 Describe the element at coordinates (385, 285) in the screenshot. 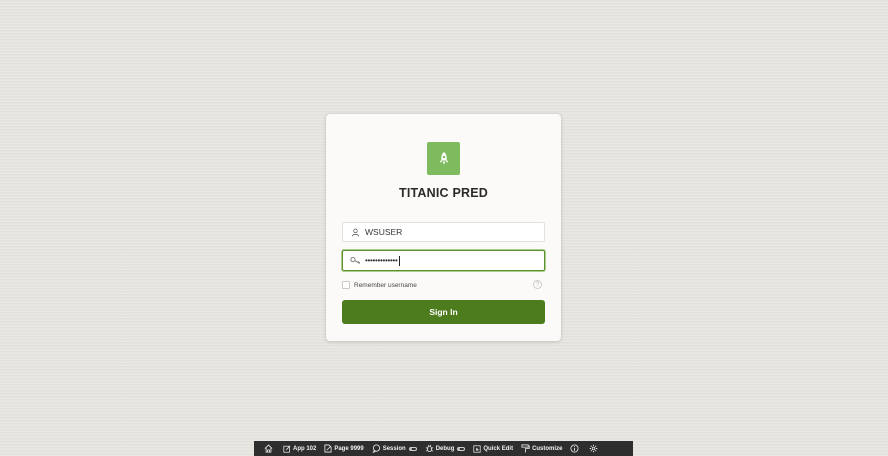

I see `remember-label: Remember username` at that location.